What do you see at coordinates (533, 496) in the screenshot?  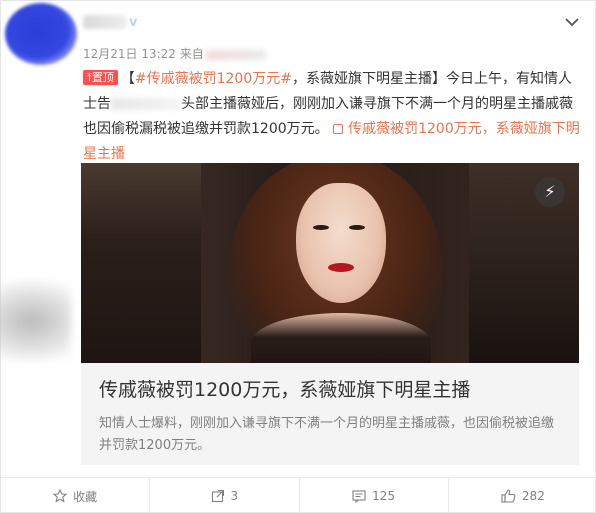 I see `like-count: 282` at bounding box center [533, 496].